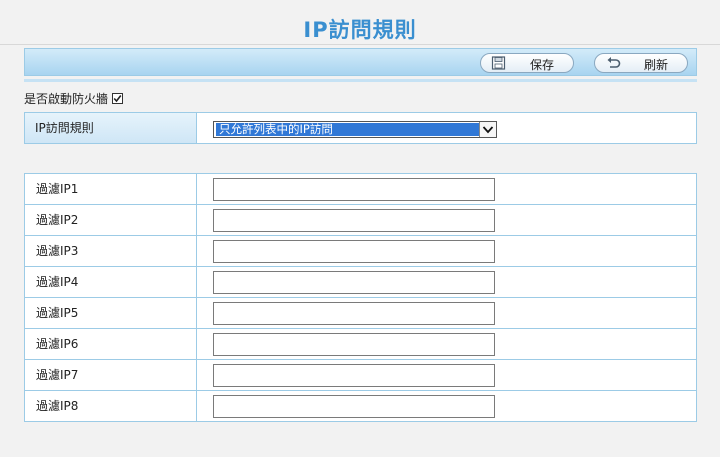  What do you see at coordinates (354, 313) in the screenshot?
I see `filter-ip5-input` at bounding box center [354, 313].